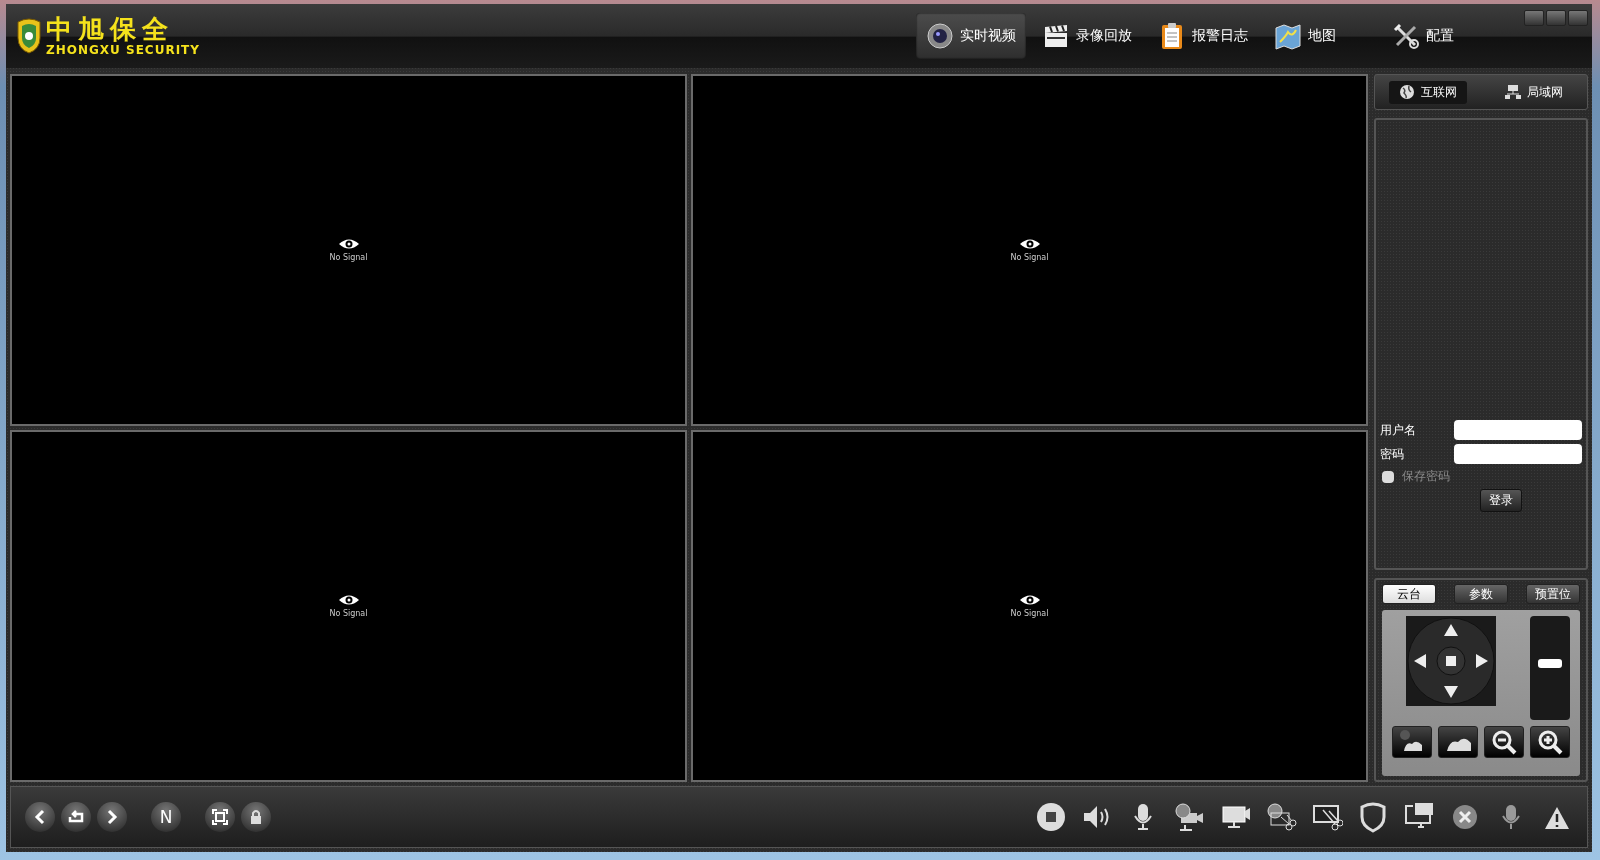 The image size is (1600, 860). What do you see at coordinates (1481, 594) in the screenshot?
I see `ptz-tab: 参数` at bounding box center [1481, 594].